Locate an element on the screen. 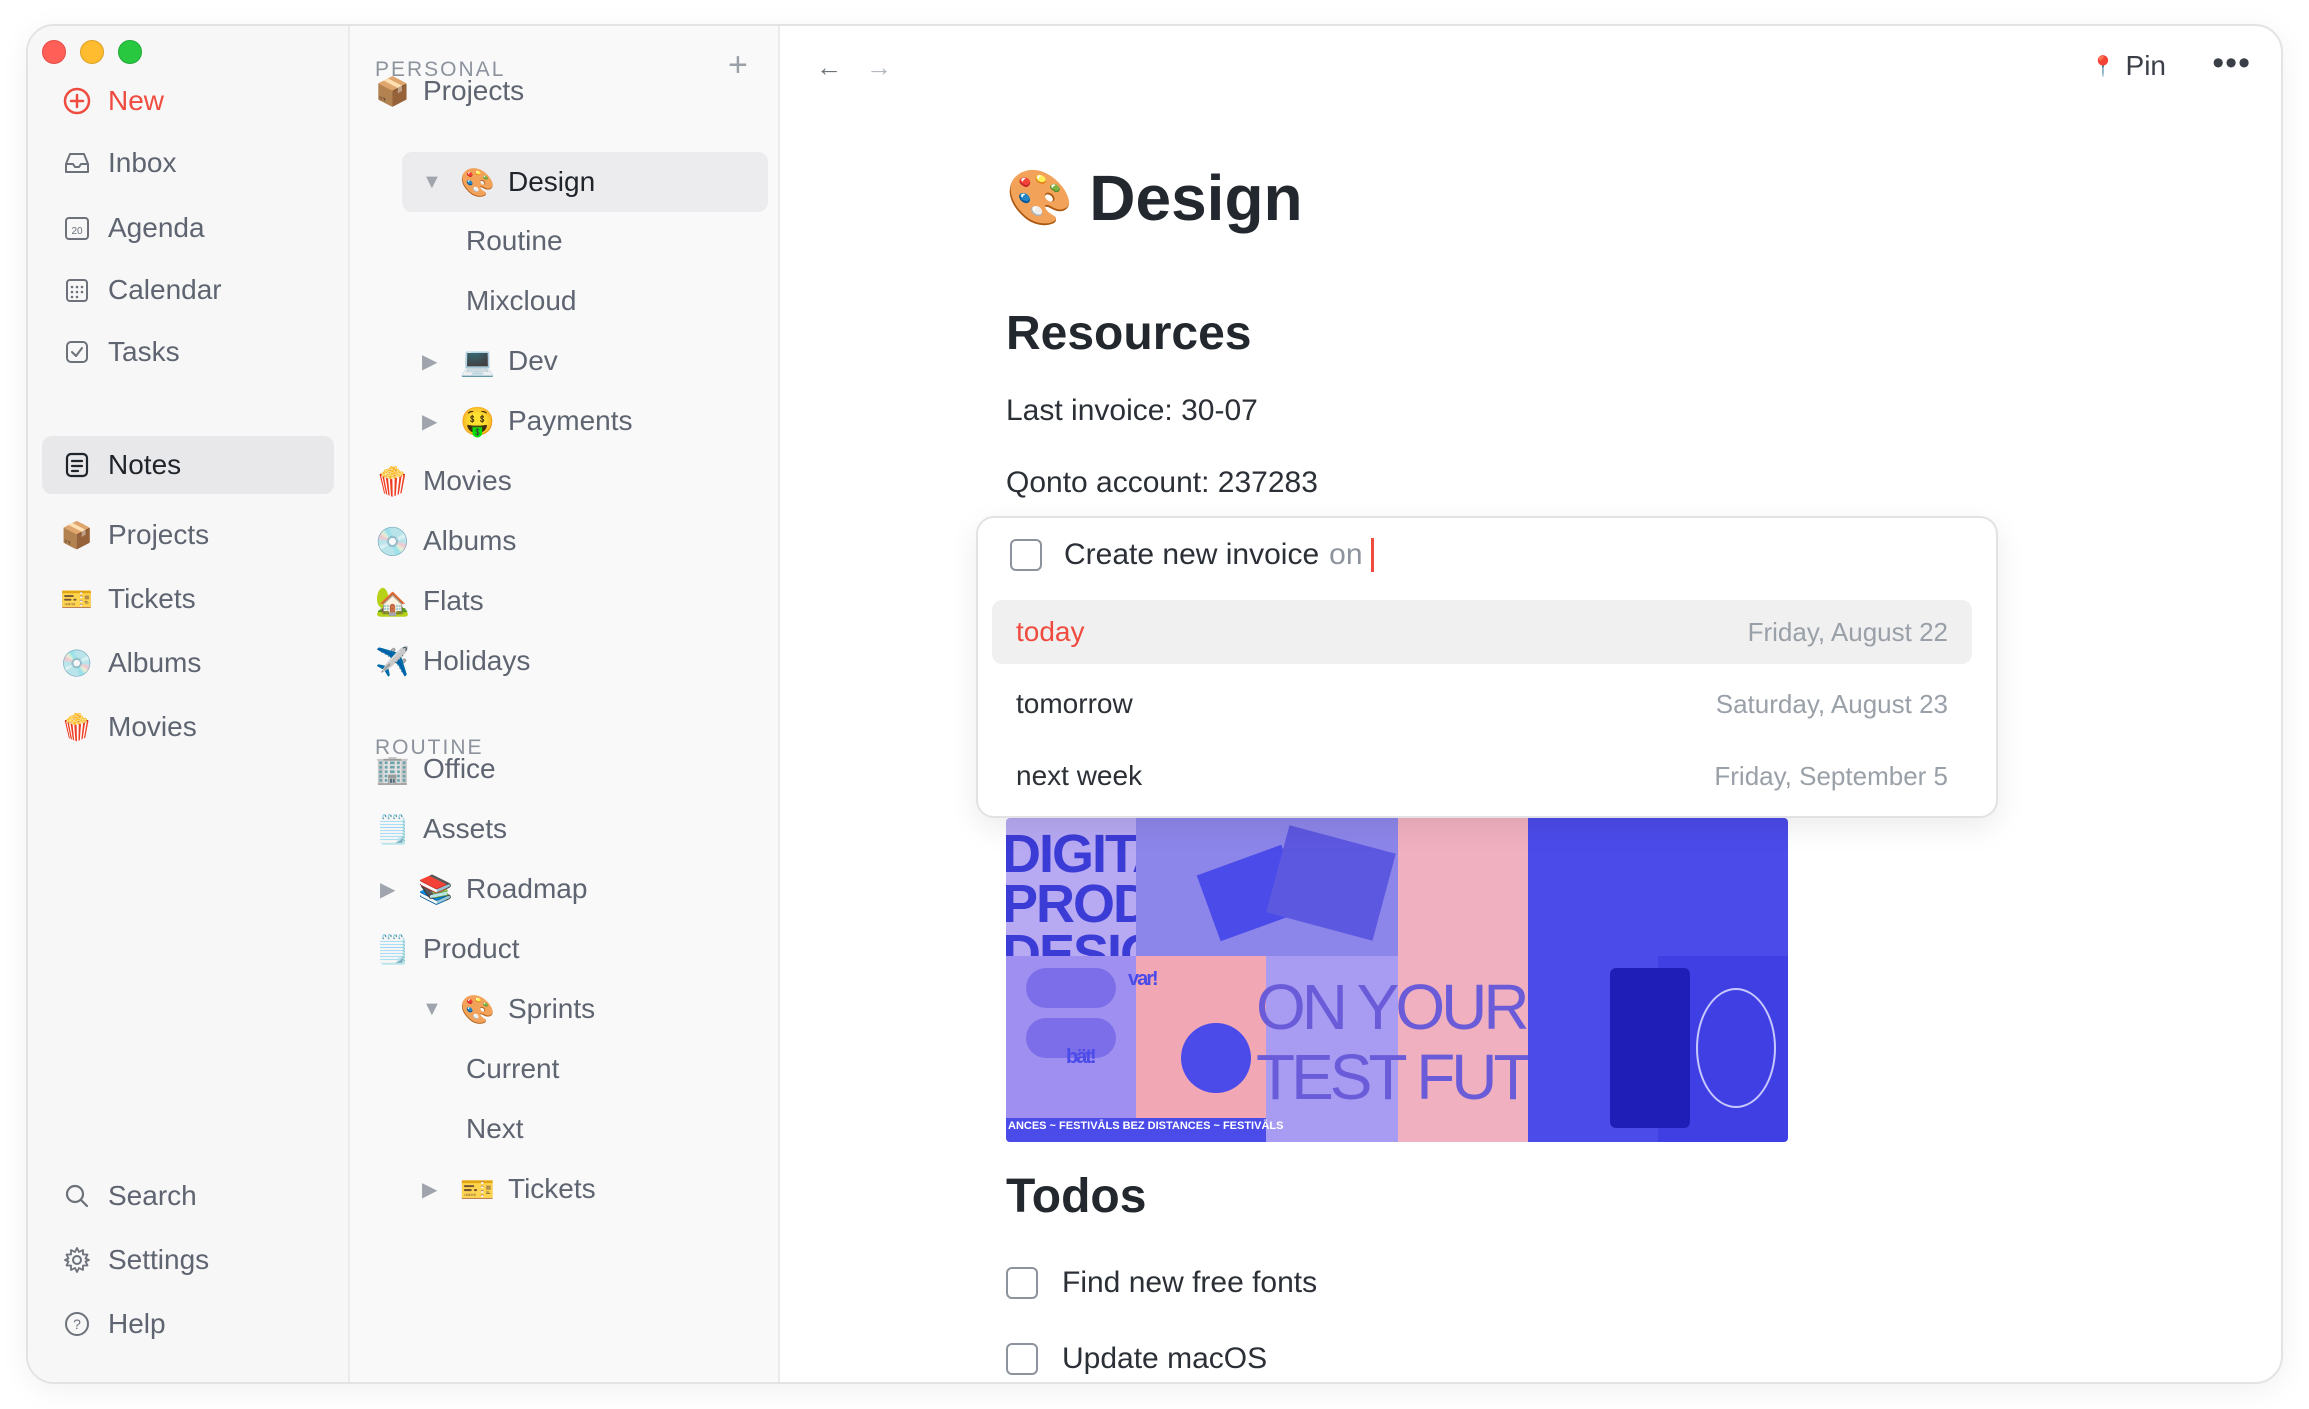  tree-item-payments: ▶ 🤑 Payments is located at coordinates (527, 421).